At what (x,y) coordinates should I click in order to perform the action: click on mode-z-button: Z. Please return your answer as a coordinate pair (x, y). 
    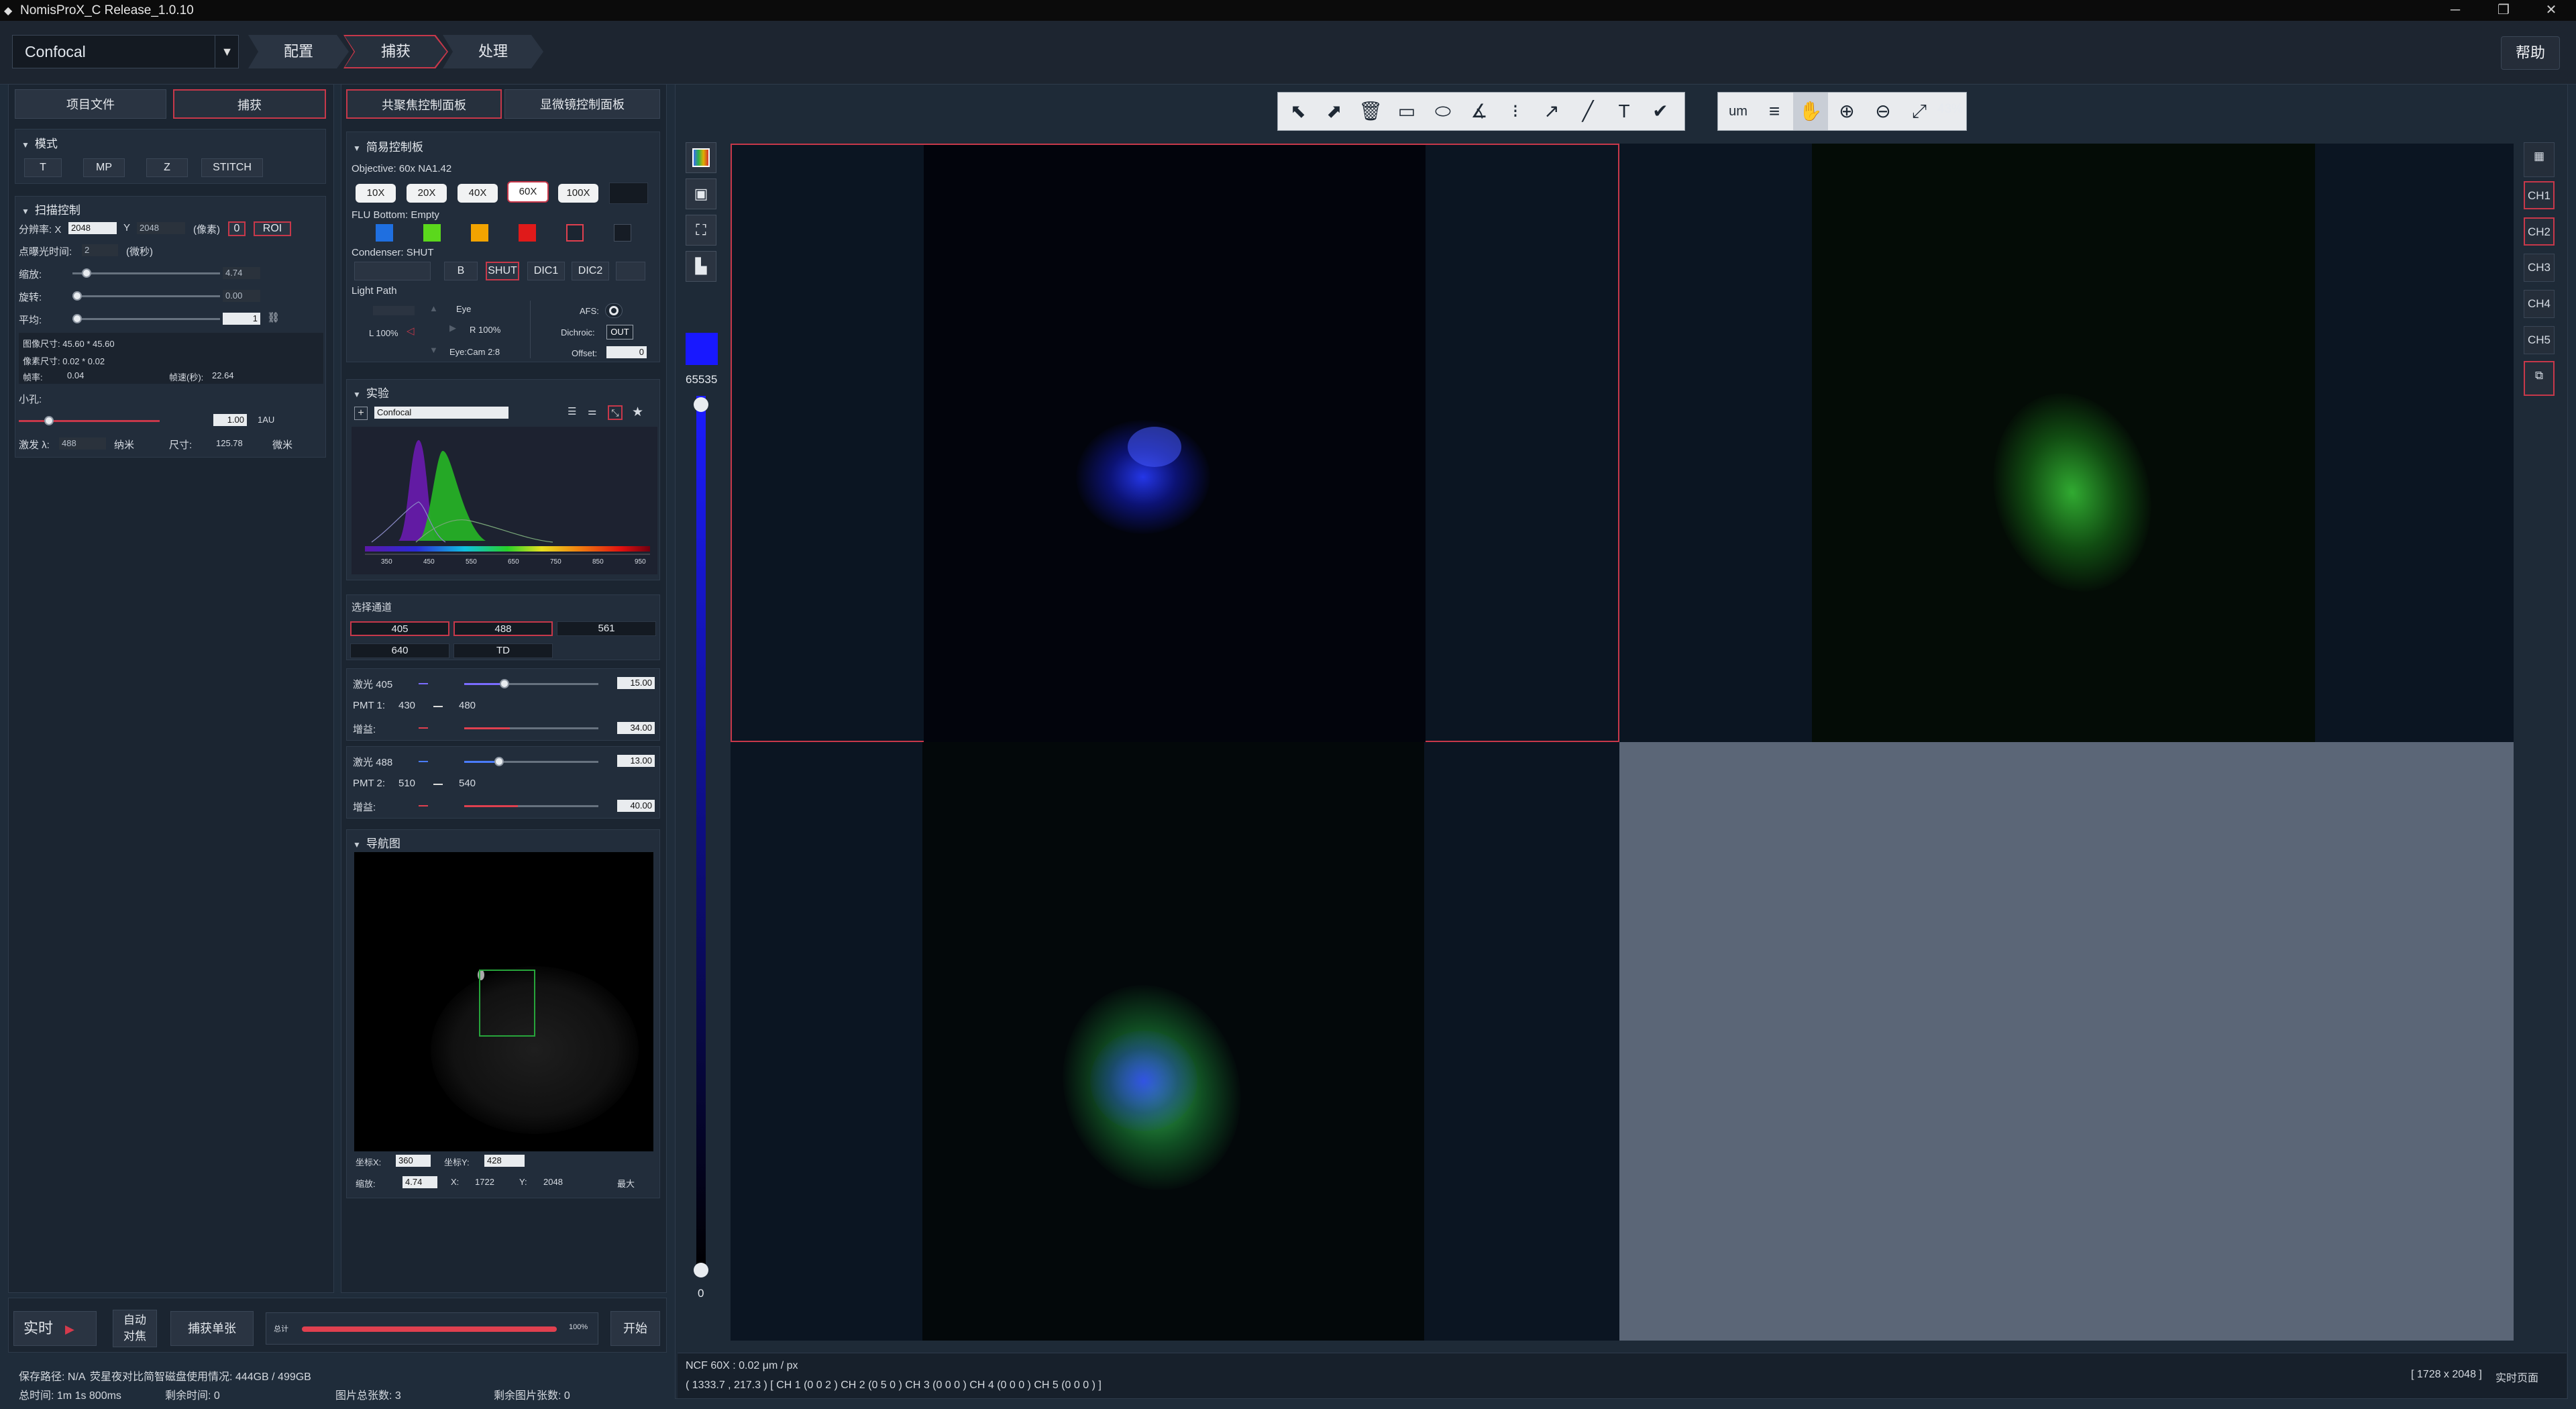
    Looking at the image, I should click on (167, 167).